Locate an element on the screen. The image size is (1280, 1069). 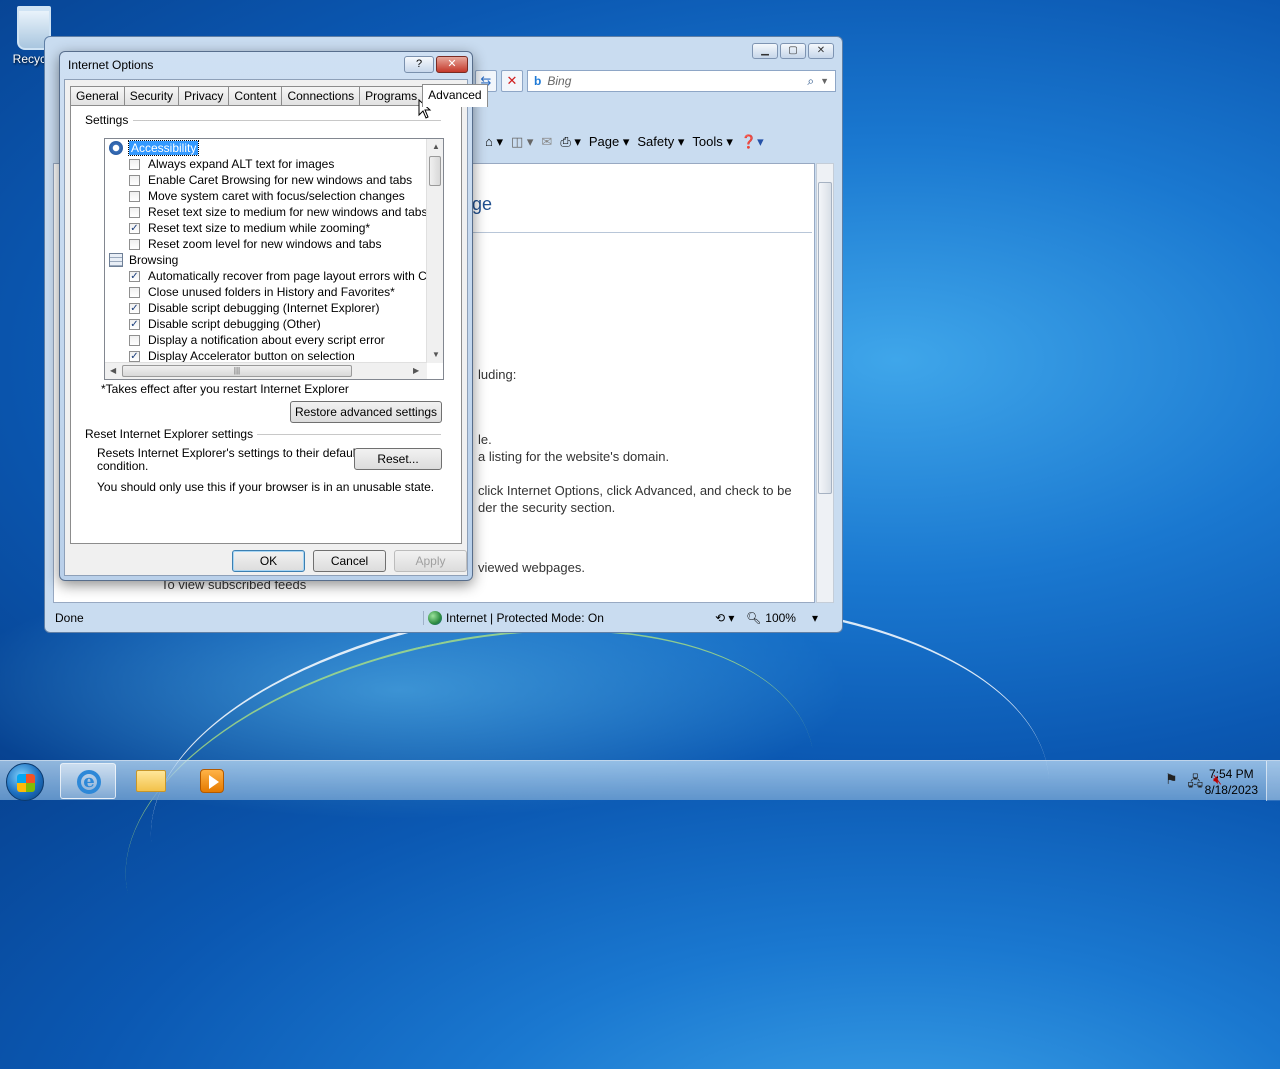
tab-general: General is located at coordinates (97, 96).